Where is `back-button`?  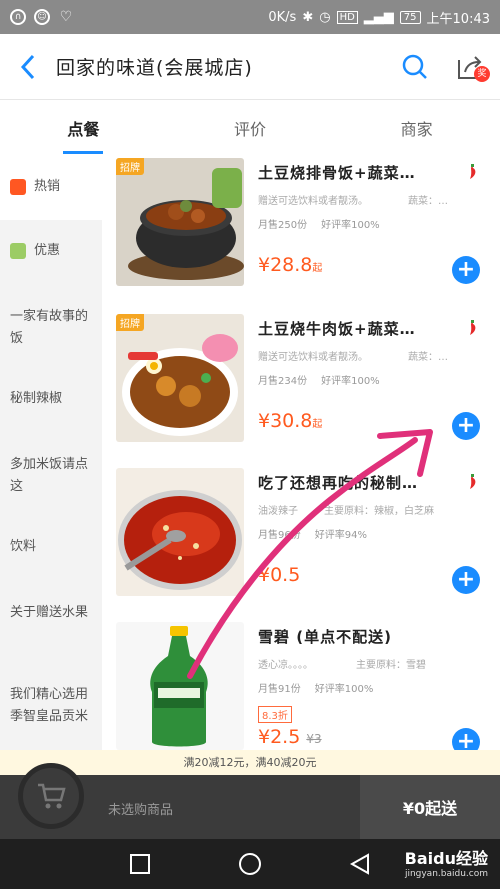 back-button is located at coordinates (28, 67).